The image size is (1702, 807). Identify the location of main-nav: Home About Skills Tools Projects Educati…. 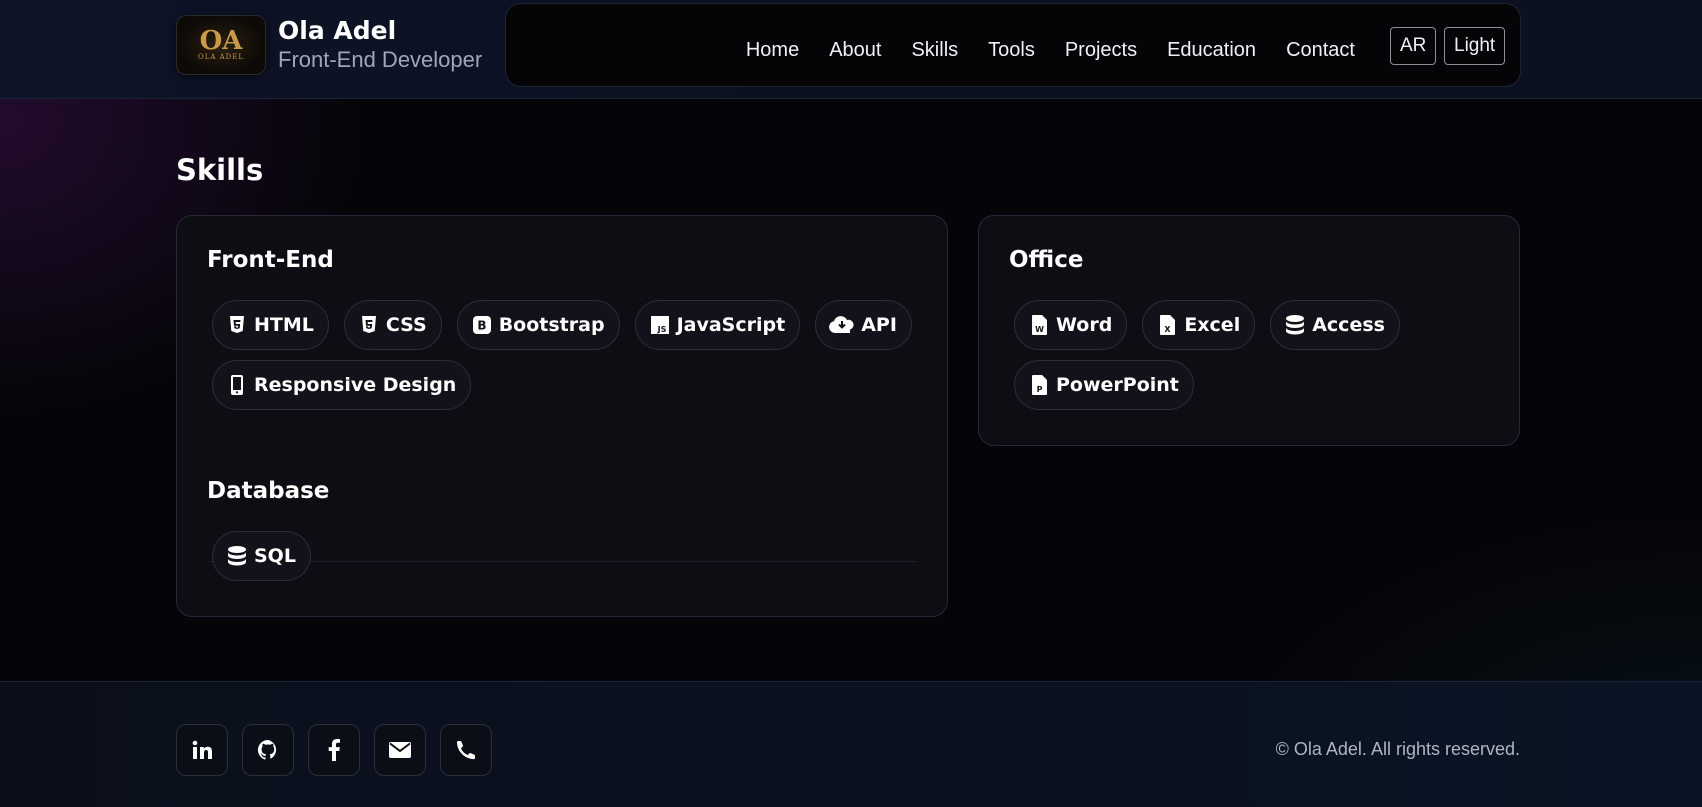
(1035, 50).